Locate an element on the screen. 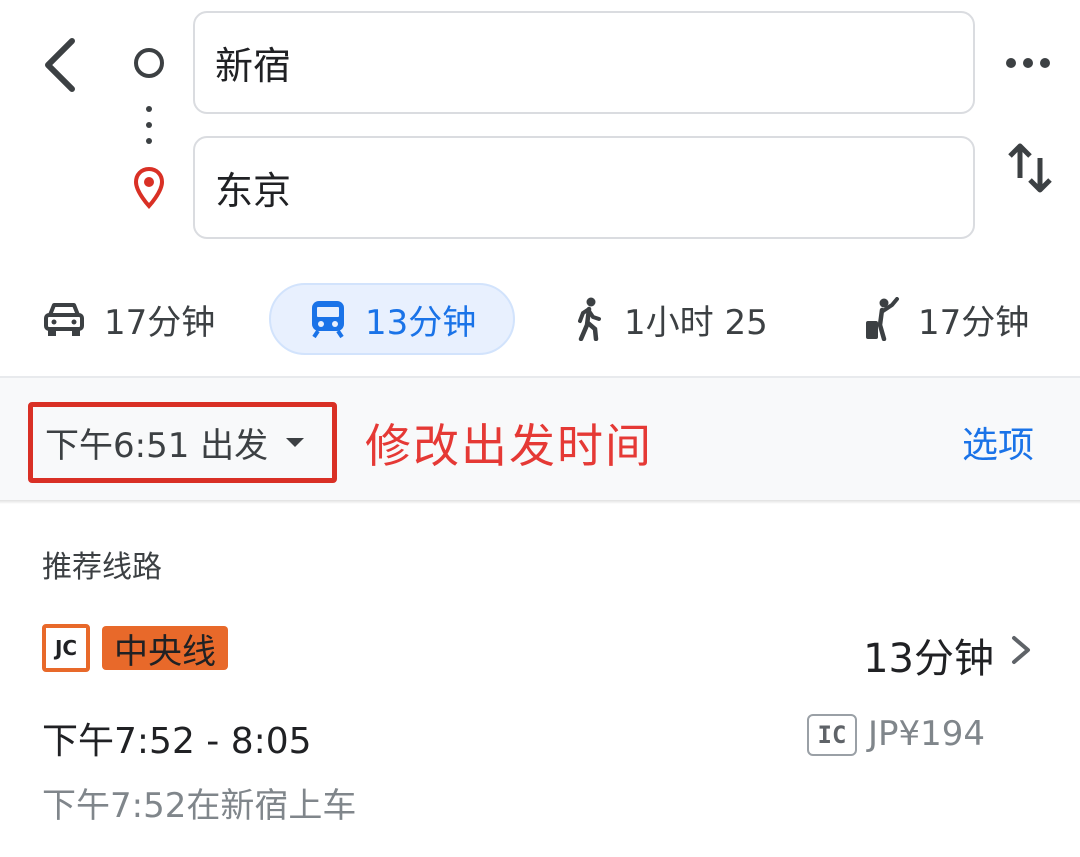 This screenshot has height=857, width=1080. boarding-info: 下午7:52在新宿上车 is located at coordinates (199, 806).